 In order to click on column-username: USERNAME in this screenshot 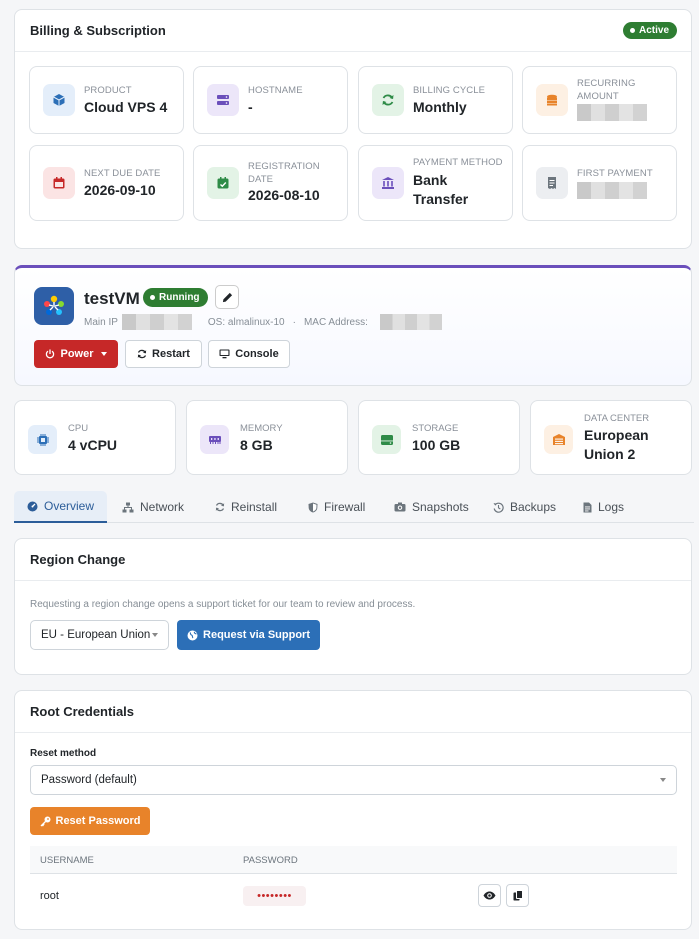, I will do `click(67, 860)`.